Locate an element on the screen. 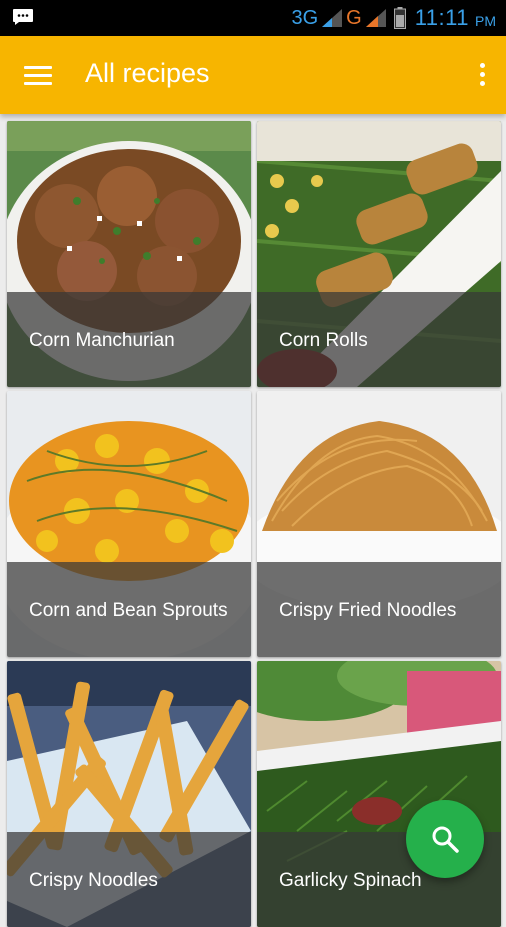 Image resolution: width=506 pixels, height=927 pixels. battery-icon is located at coordinates (399, 18).